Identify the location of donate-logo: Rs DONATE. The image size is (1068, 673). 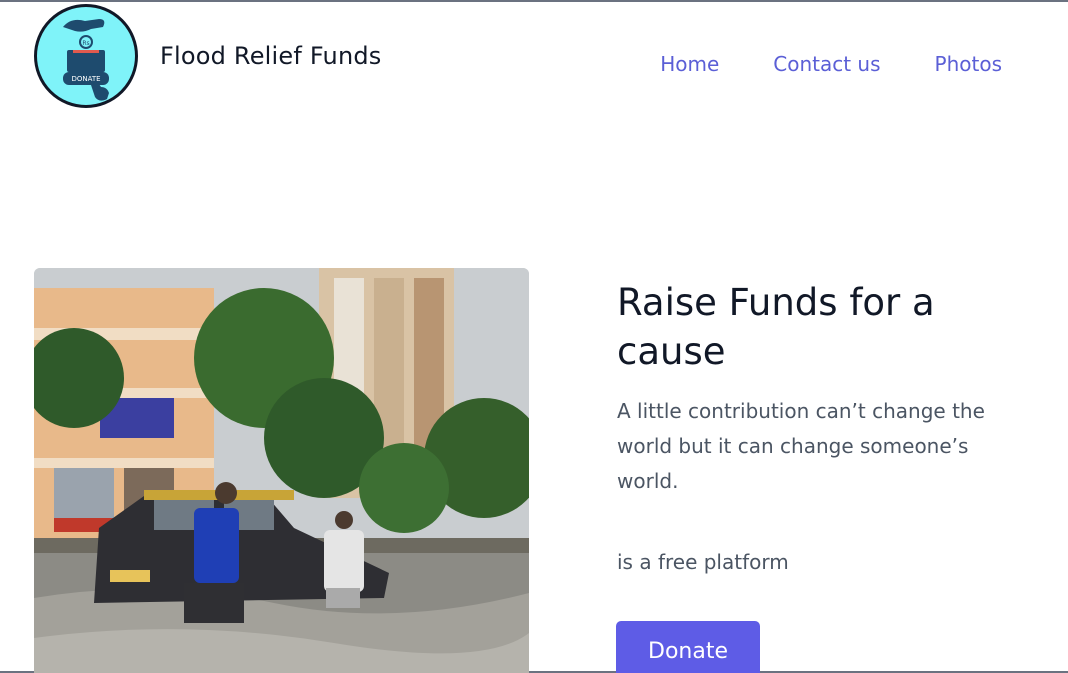
(86, 56).